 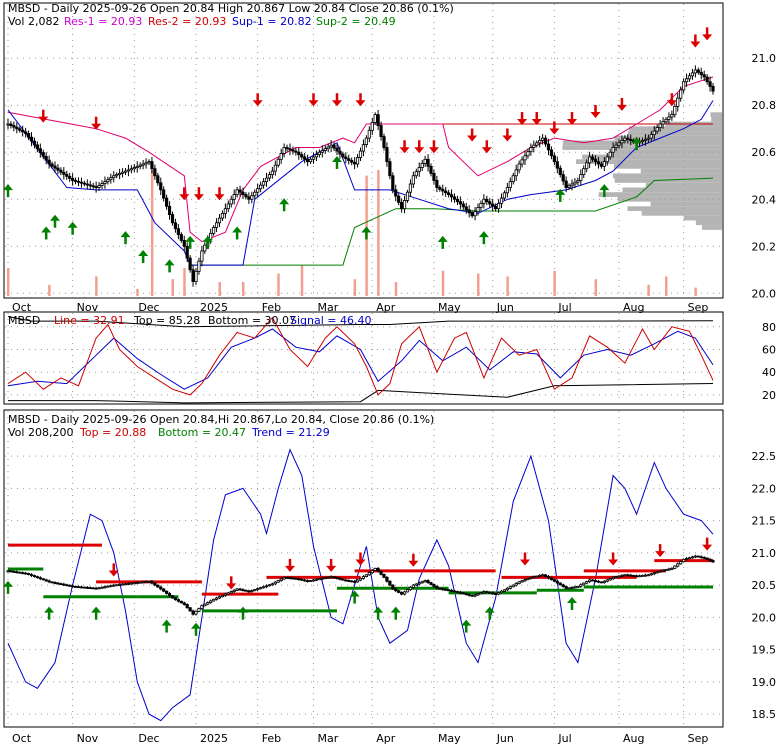 I want to click on x-tick-label-bottom: Oct, so click(x=22, y=738).